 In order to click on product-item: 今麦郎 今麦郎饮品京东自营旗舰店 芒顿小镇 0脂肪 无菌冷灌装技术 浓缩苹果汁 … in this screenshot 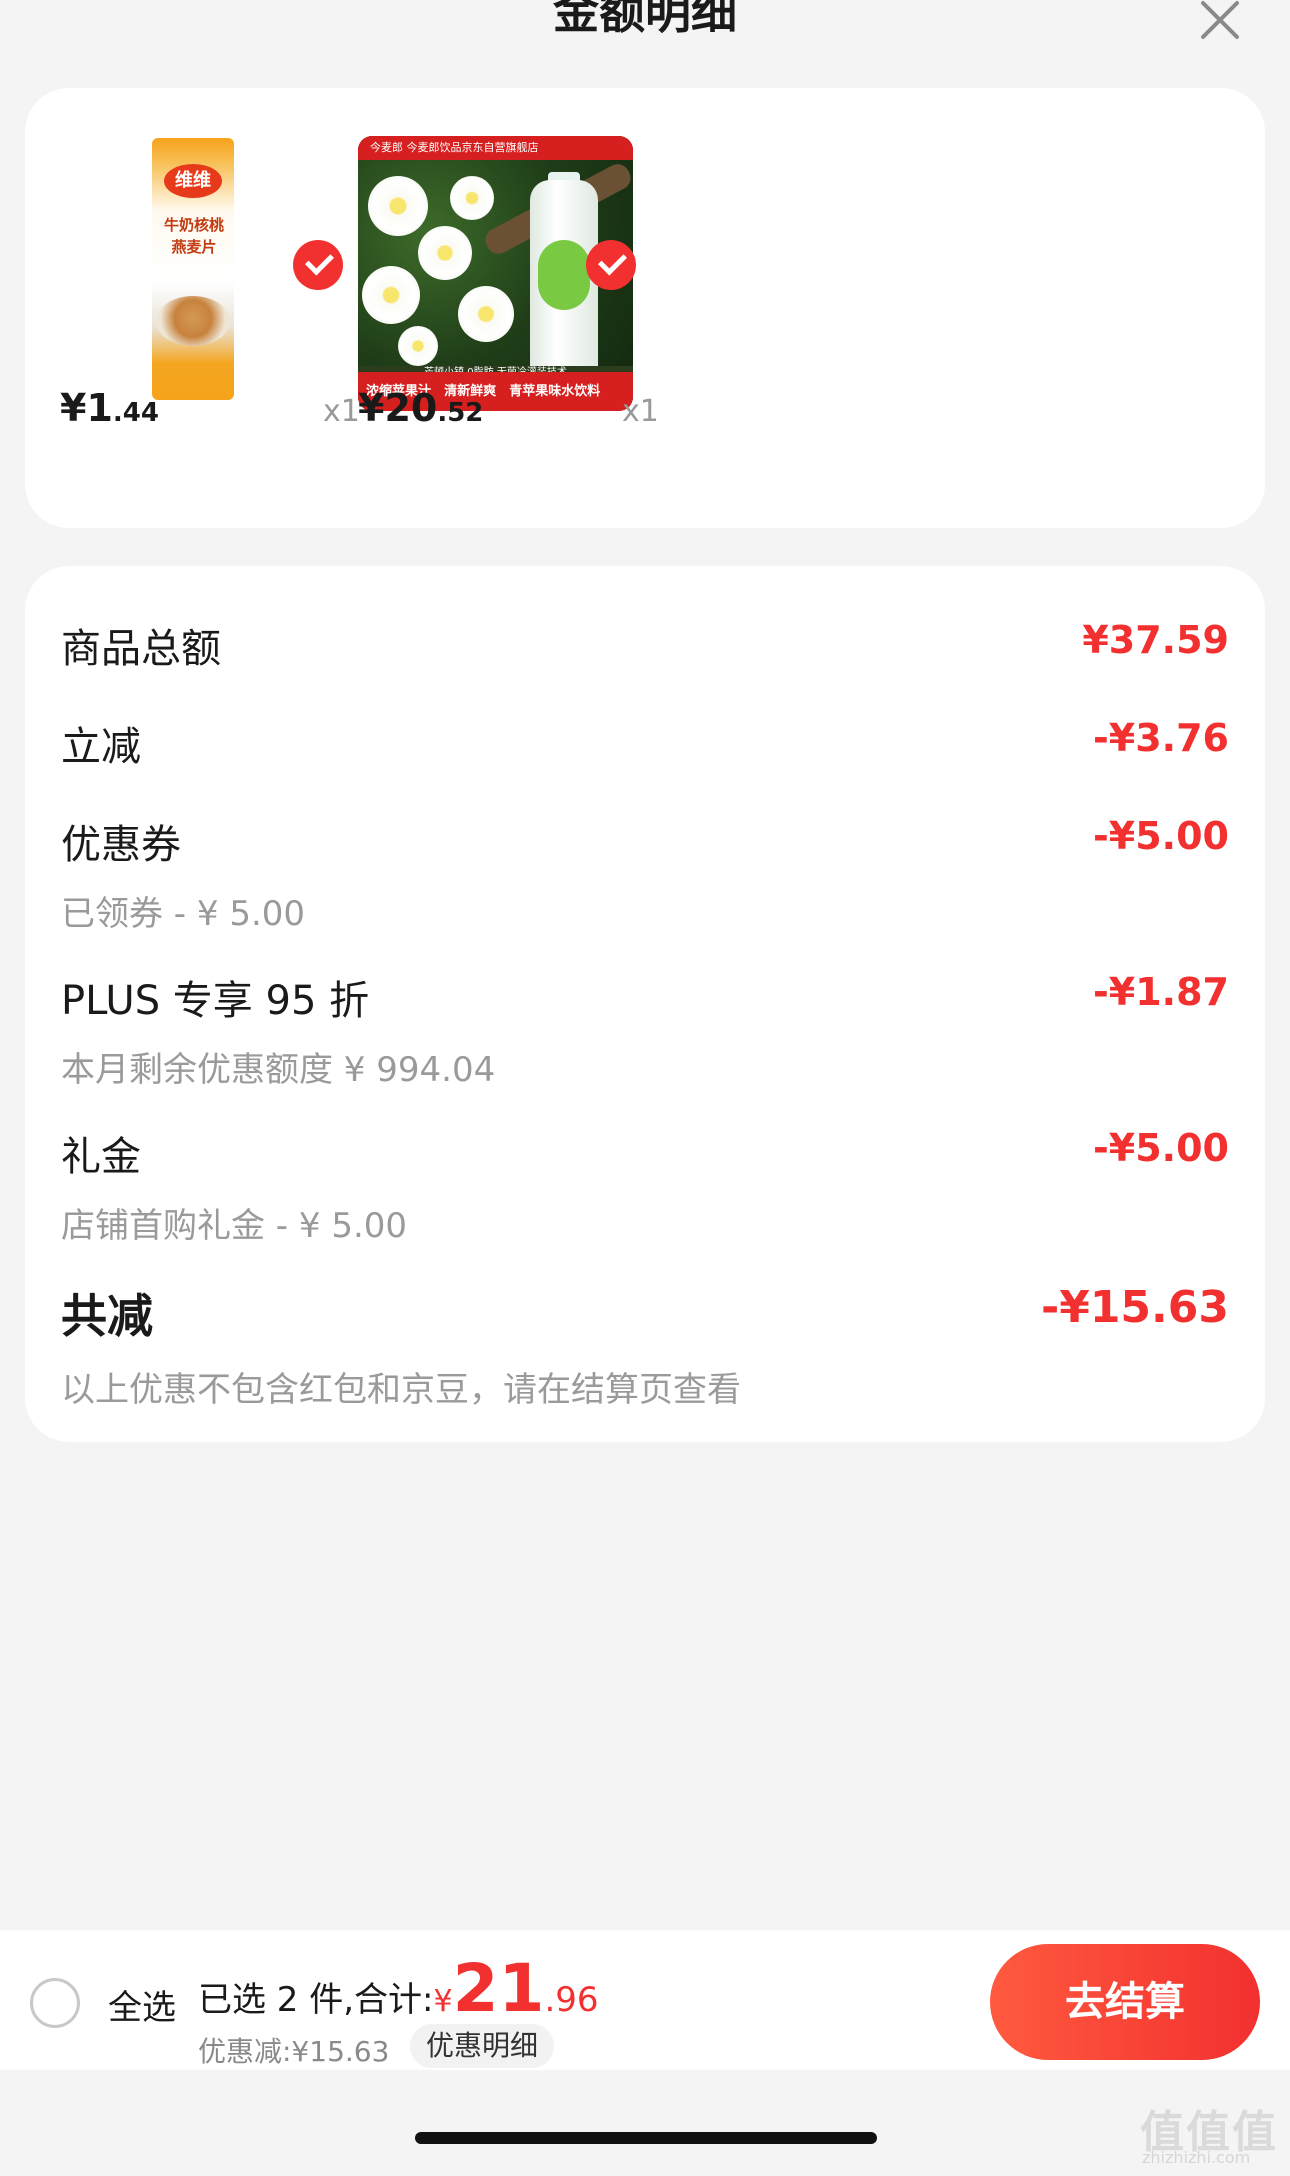, I will do `click(508, 301)`.